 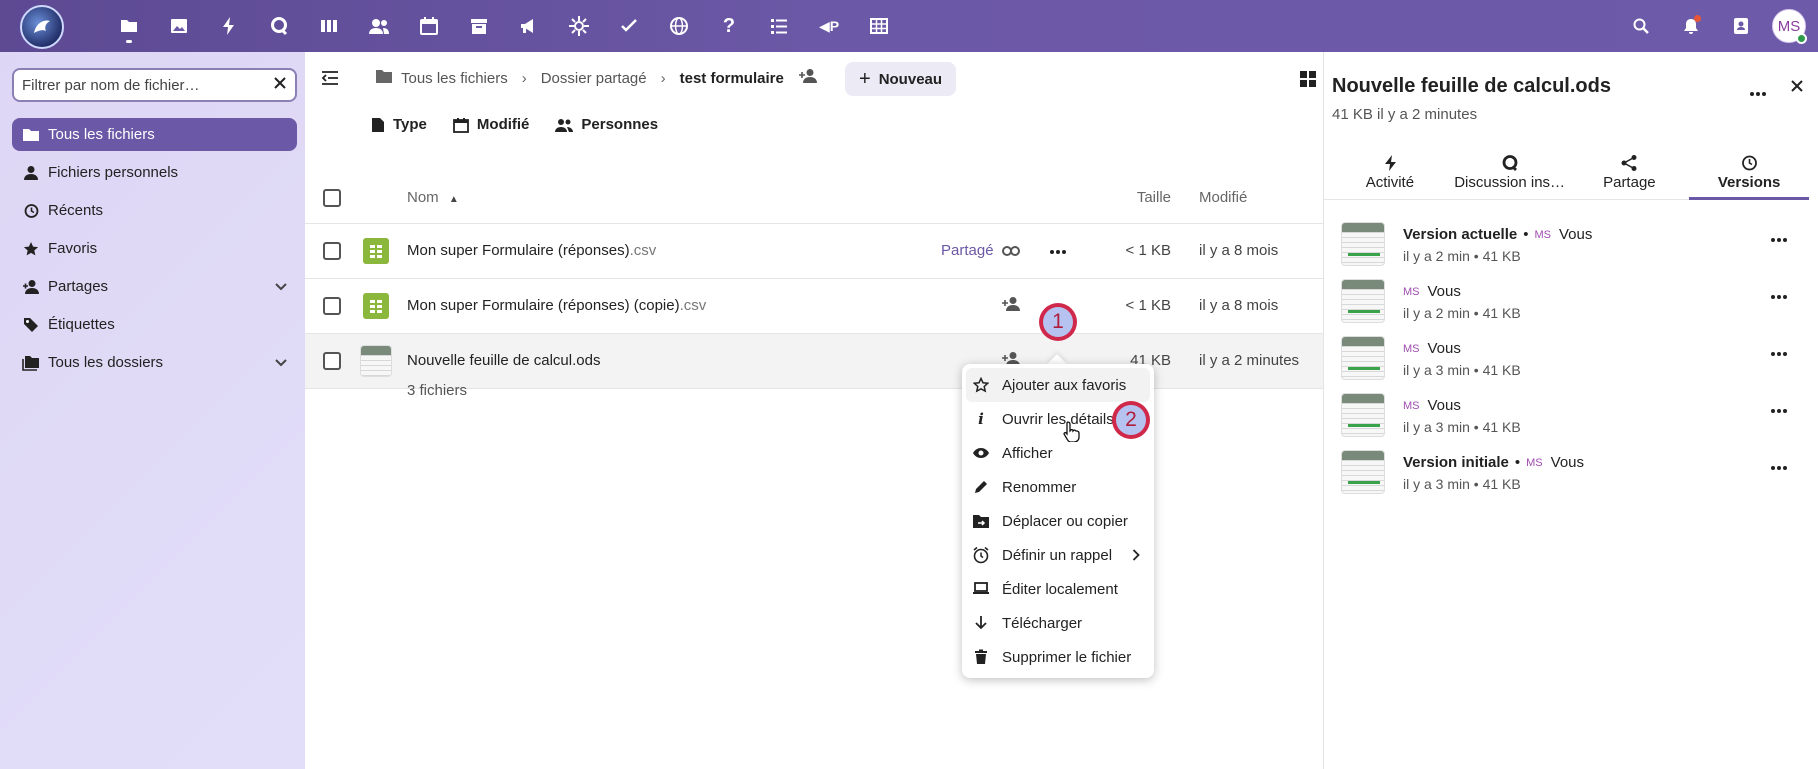 I want to click on header-right: MS, so click(x=1717, y=26).